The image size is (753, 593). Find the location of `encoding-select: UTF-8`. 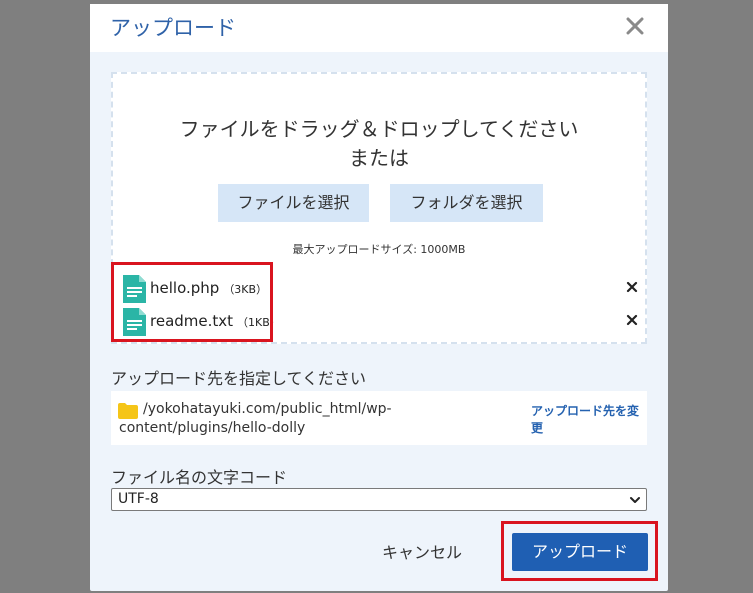

encoding-select: UTF-8 is located at coordinates (379, 499).